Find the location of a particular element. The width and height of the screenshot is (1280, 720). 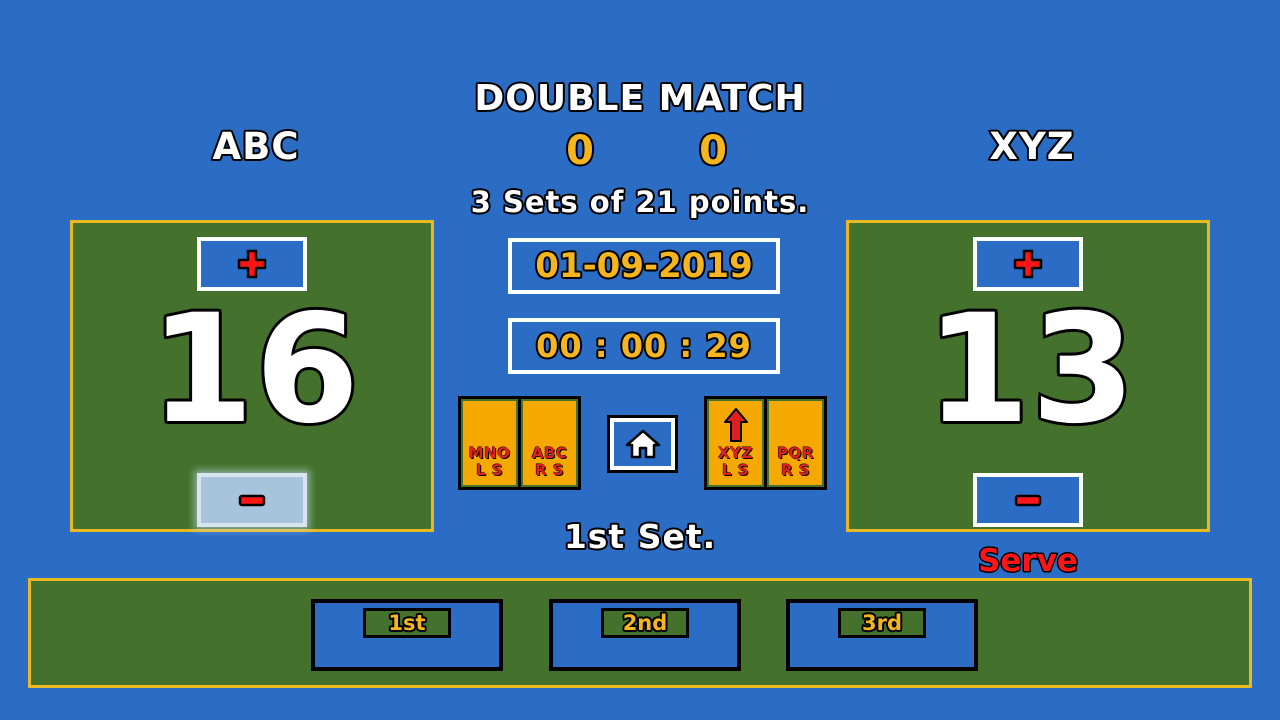

score-left: 16 is located at coordinates (254, 370).